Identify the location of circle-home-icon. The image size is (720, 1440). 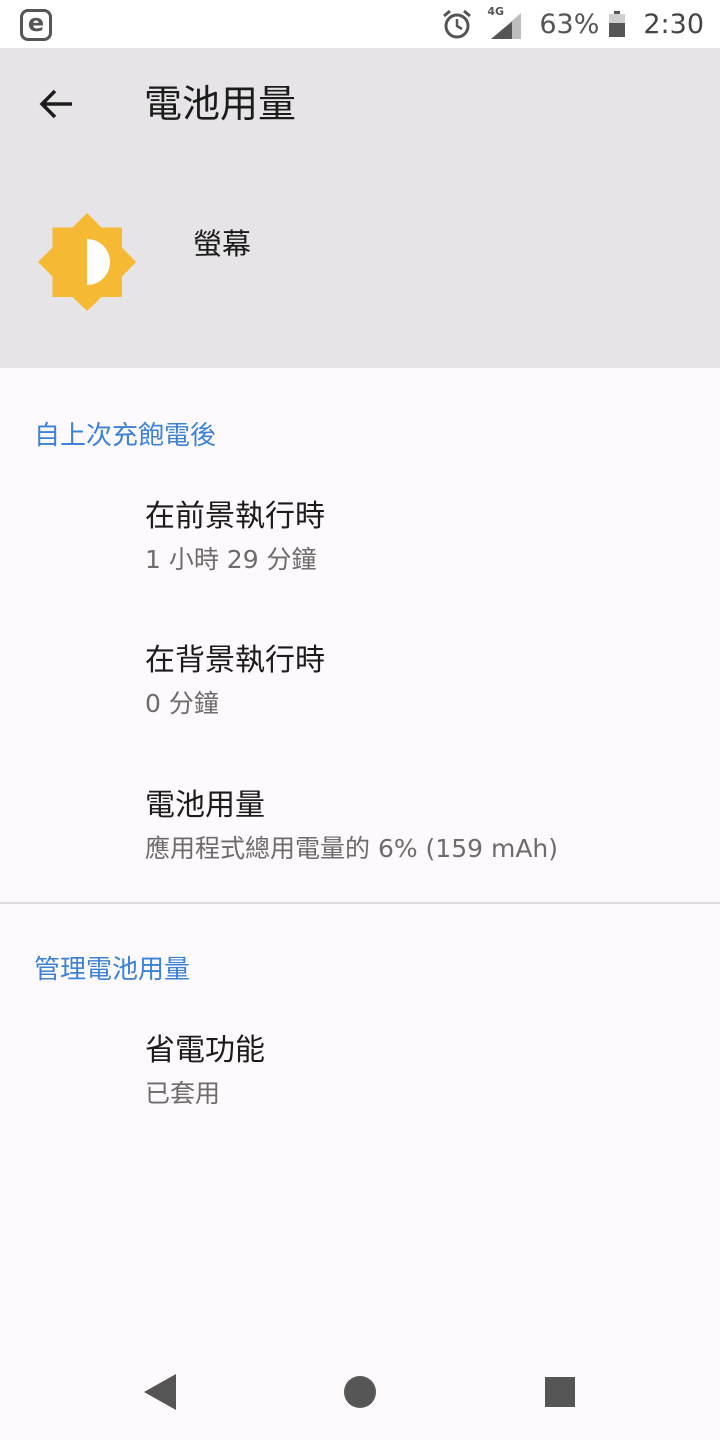
(360, 1392).